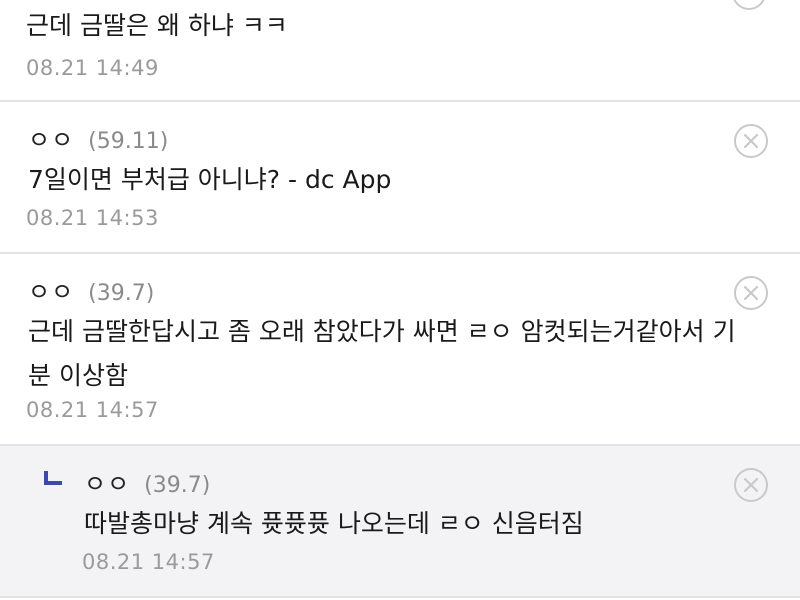  What do you see at coordinates (54, 480) in the screenshot?
I see `reply-arrow-icon` at bounding box center [54, 480].